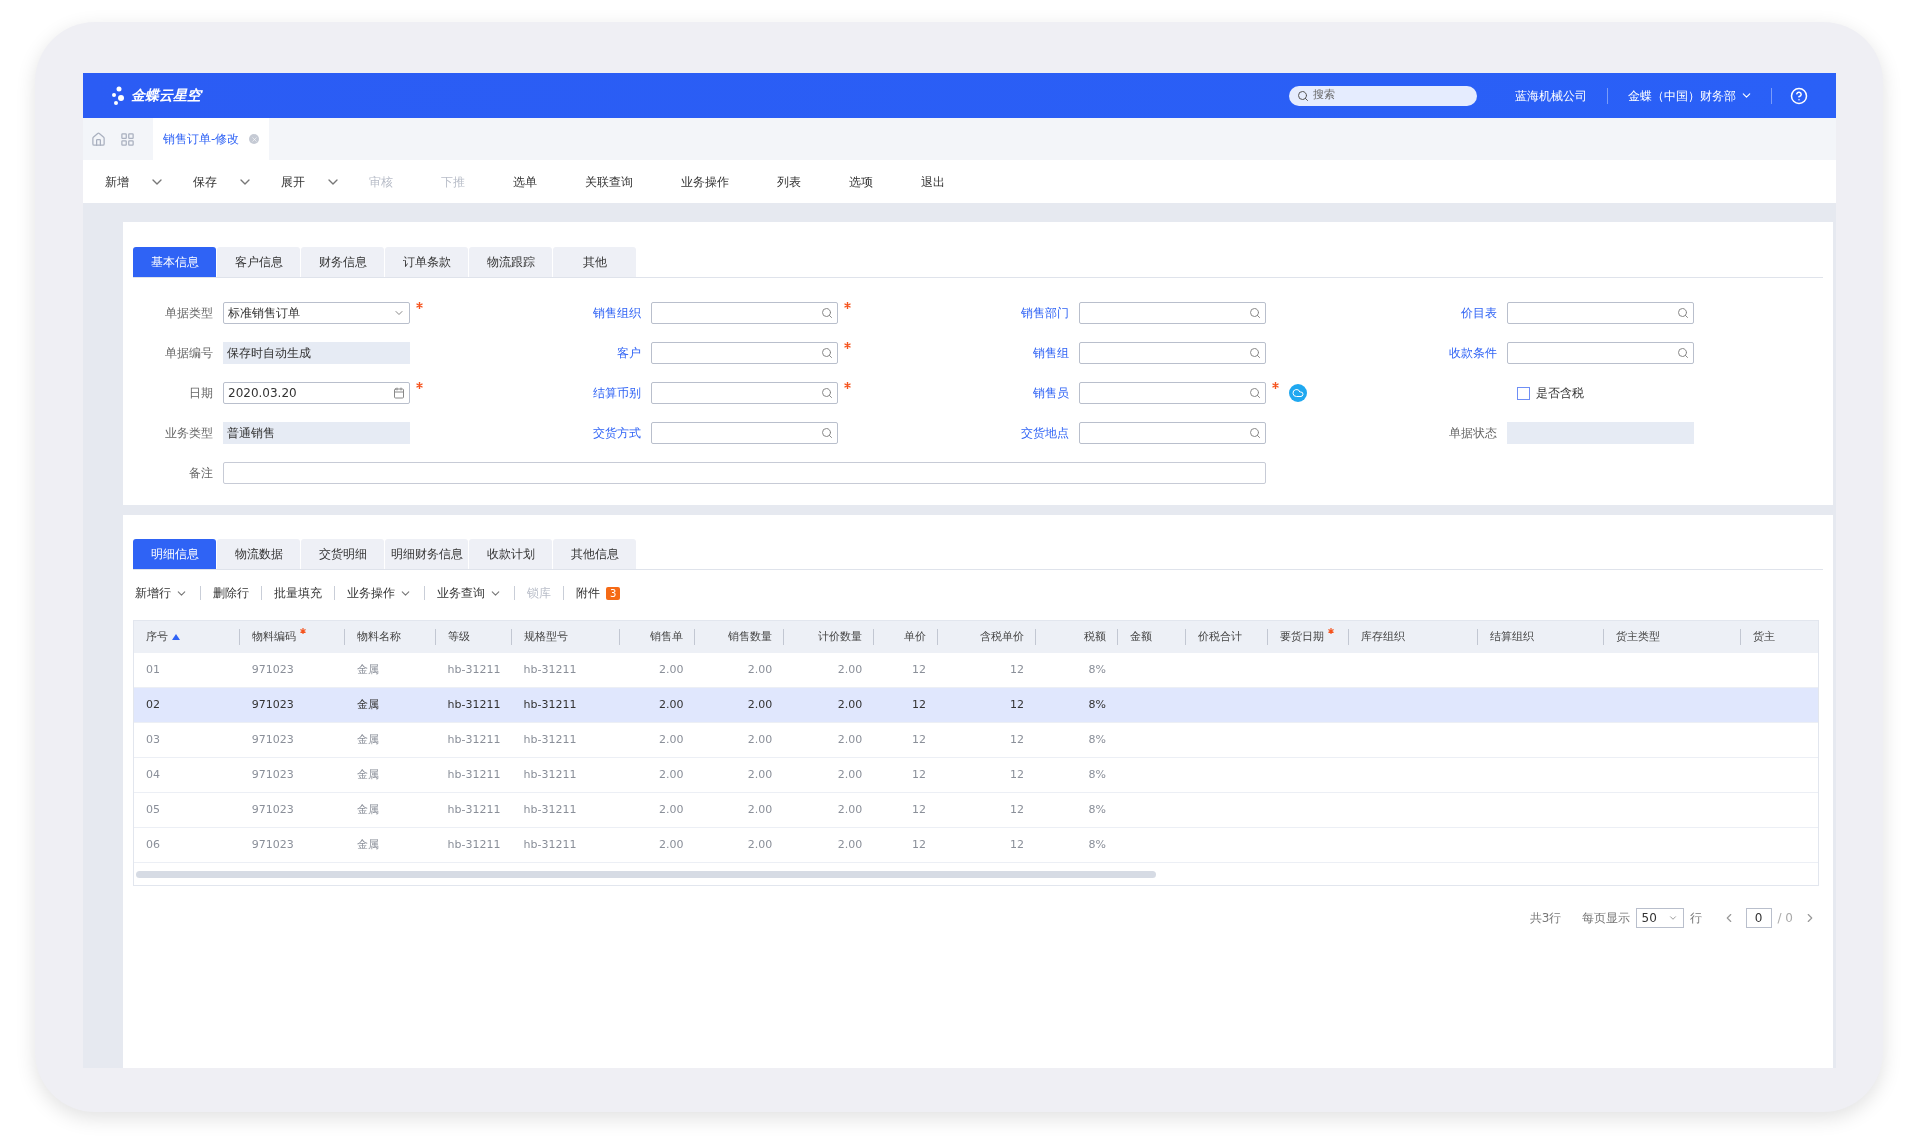 This screenshot has width=1918, height=1147. I want to click on toolbar-button: 选单, so click(525, 181).